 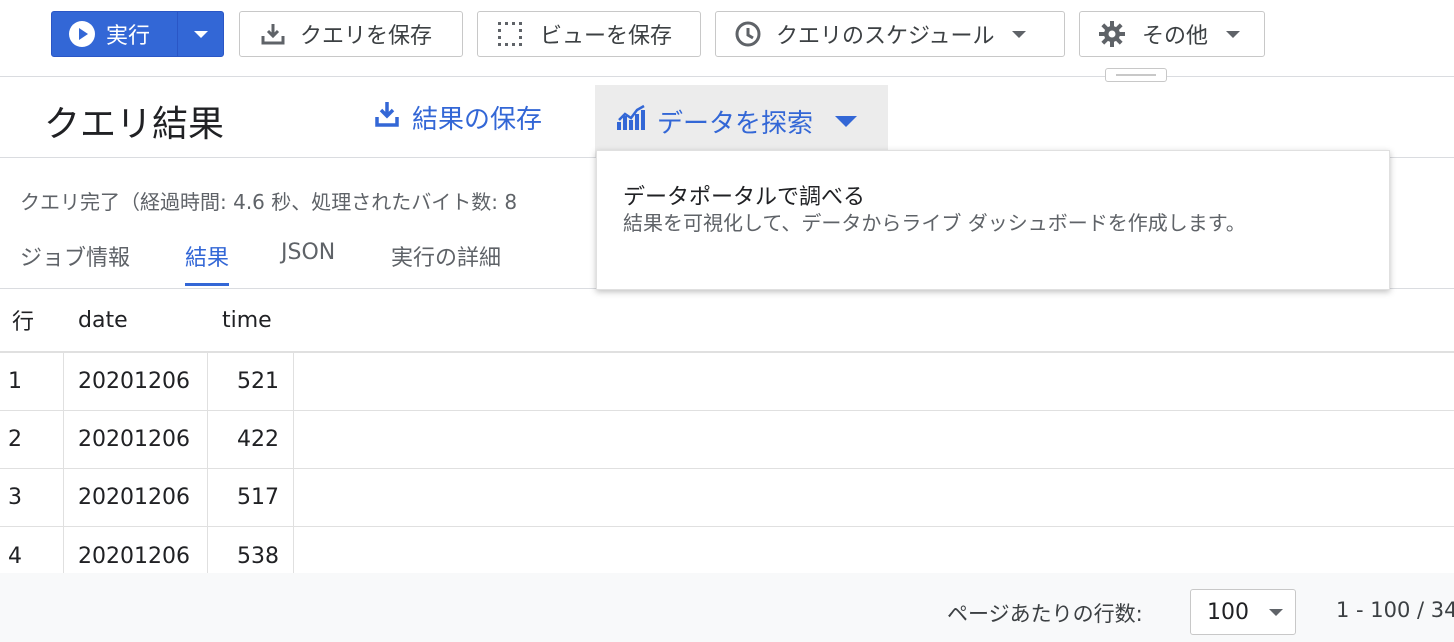 I want to click on rows-per-page-label: ページあたりの行数:, so click(x=1045, y=614).